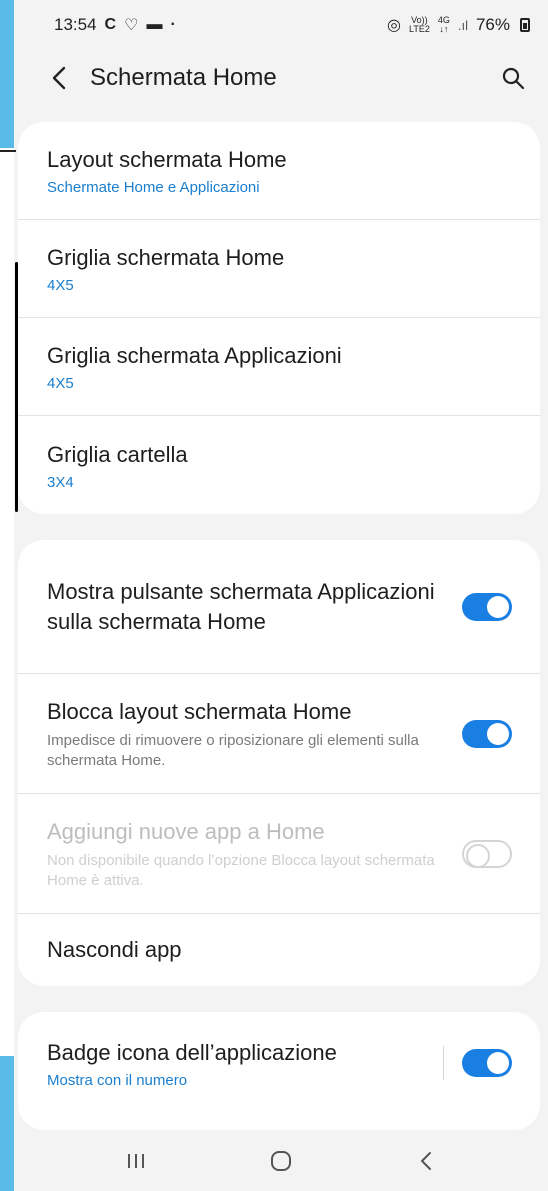 Image resolution: width=548 pixels, height=1191 pixels. Describe the element at coordinates (426, 1161) in the screenshot. I see `back-nav-icon` at that location.